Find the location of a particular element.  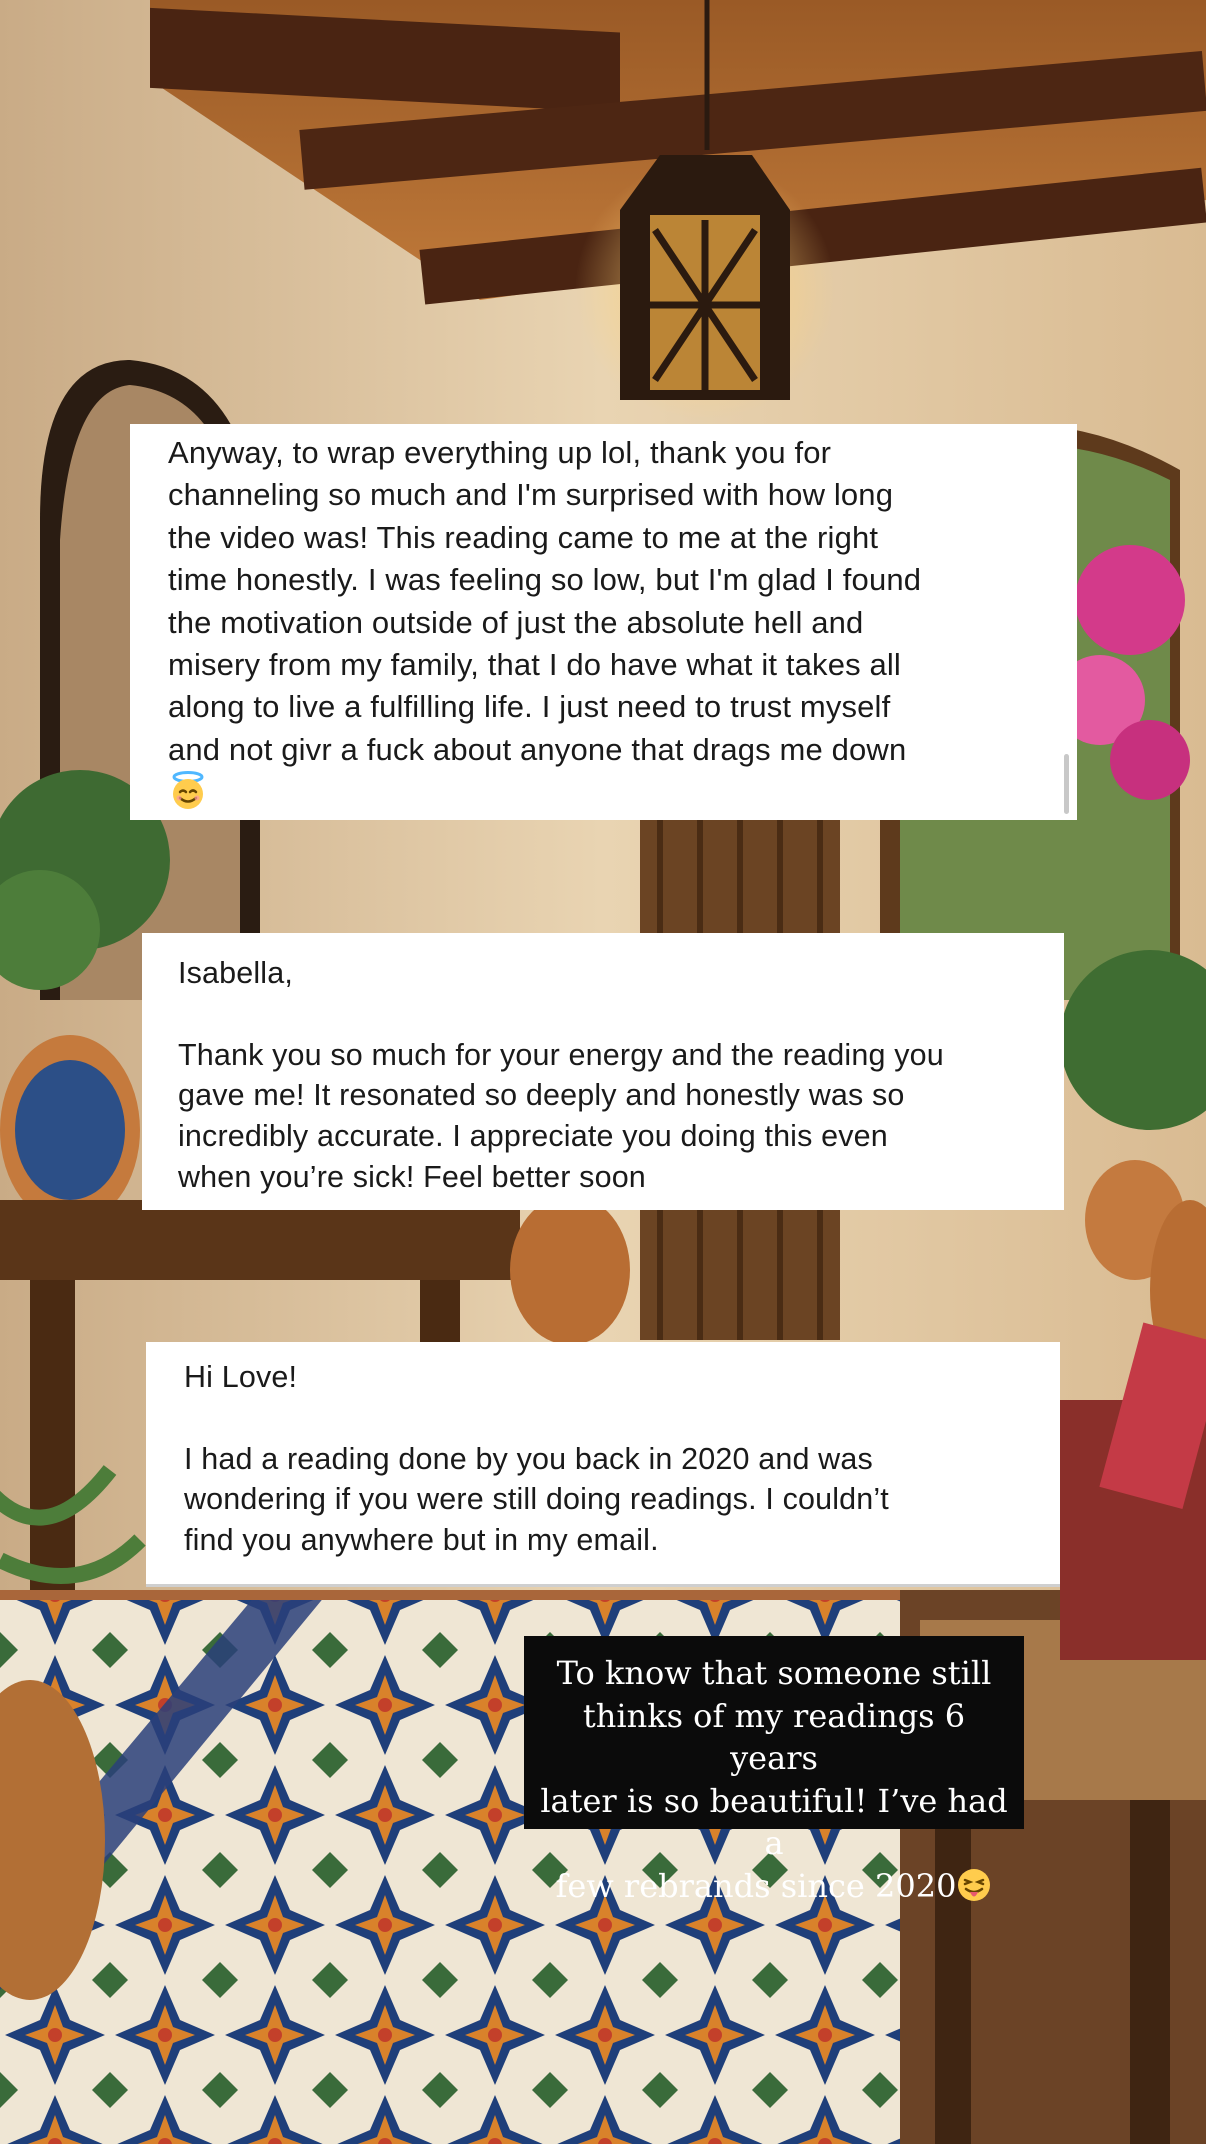

scrollbar-thumb is located at coordinates (1066, 784).